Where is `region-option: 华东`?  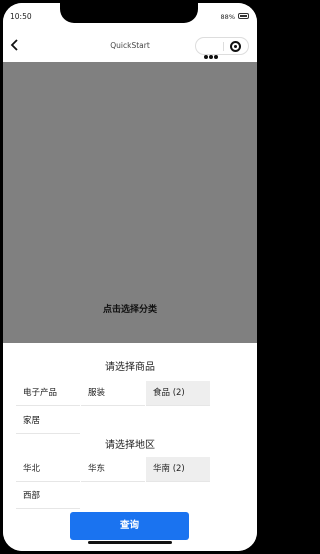 region-option: 华东 is located at coordinates (113, 469).